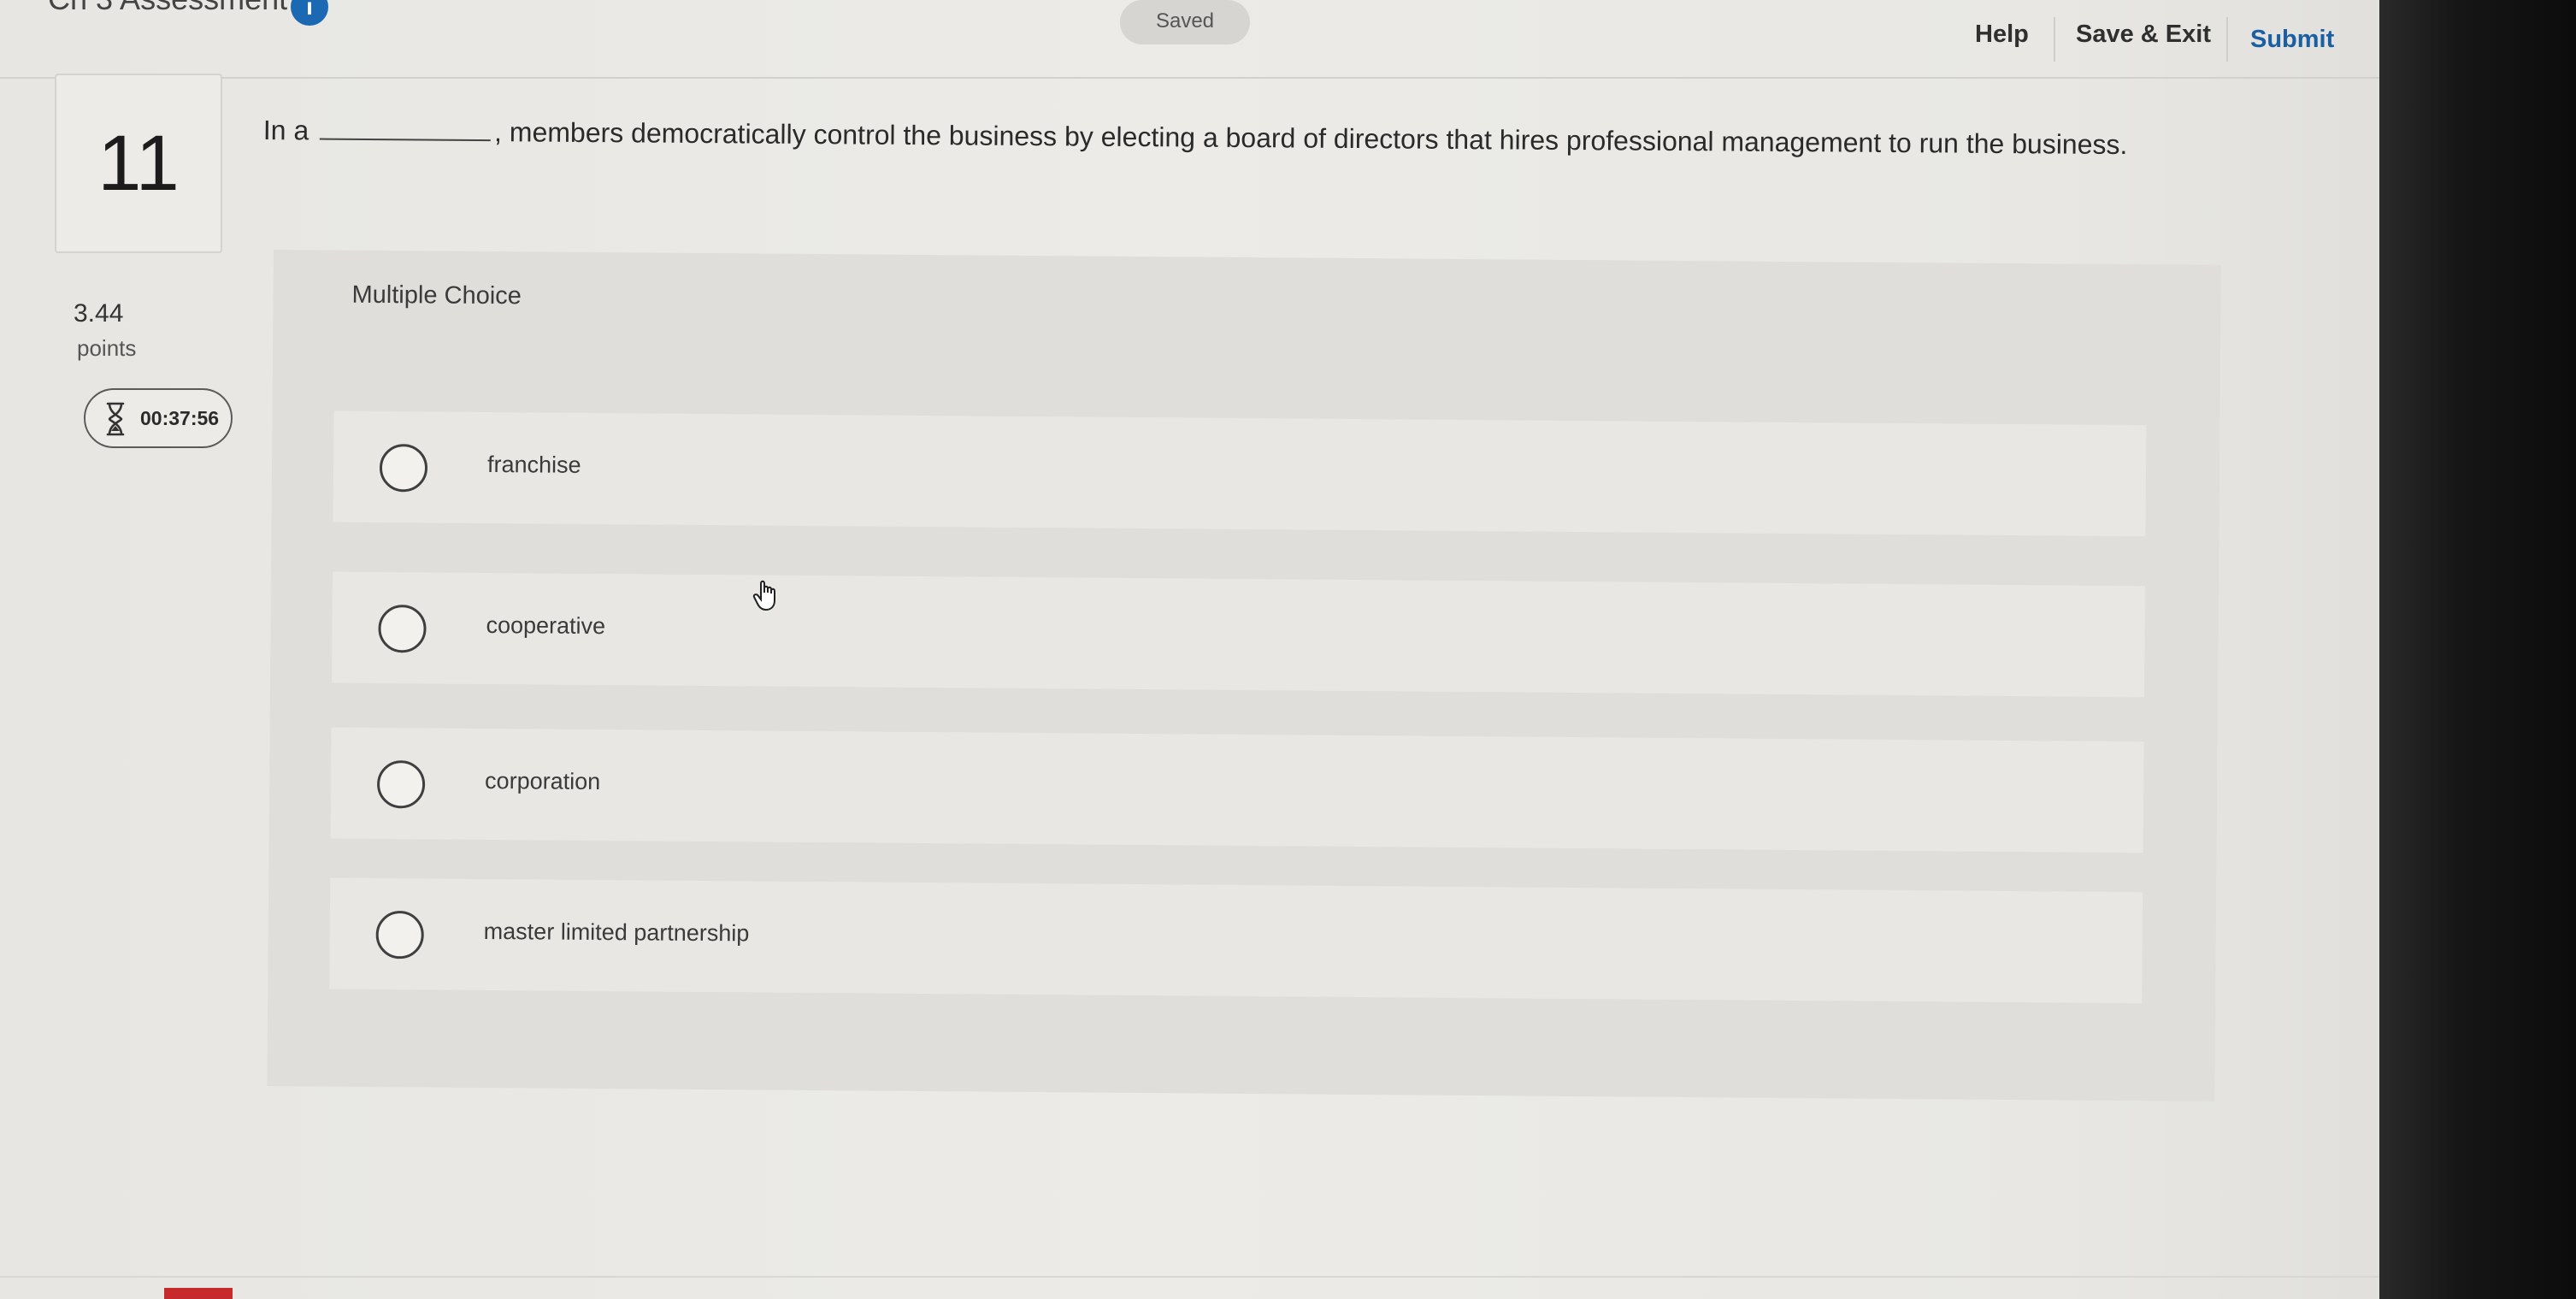  What do you see at coordinates (2477, 649) in the screenshot?
I see `screen-bezel` at bounding box center [2477, 649].